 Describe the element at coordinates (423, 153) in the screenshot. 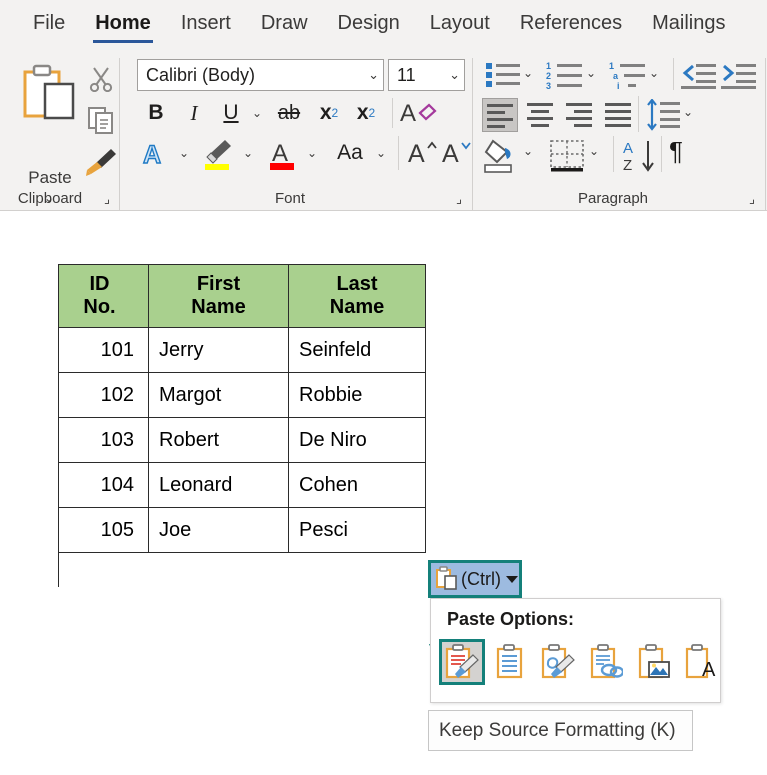

I see `increase-font-size-button: A` at that location.